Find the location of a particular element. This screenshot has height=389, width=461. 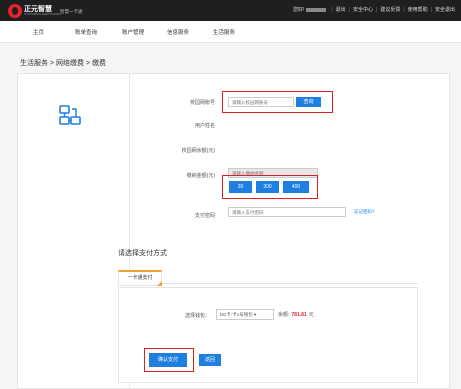

feedback-link: 建议反馈 is located at coordinates (390, 9).